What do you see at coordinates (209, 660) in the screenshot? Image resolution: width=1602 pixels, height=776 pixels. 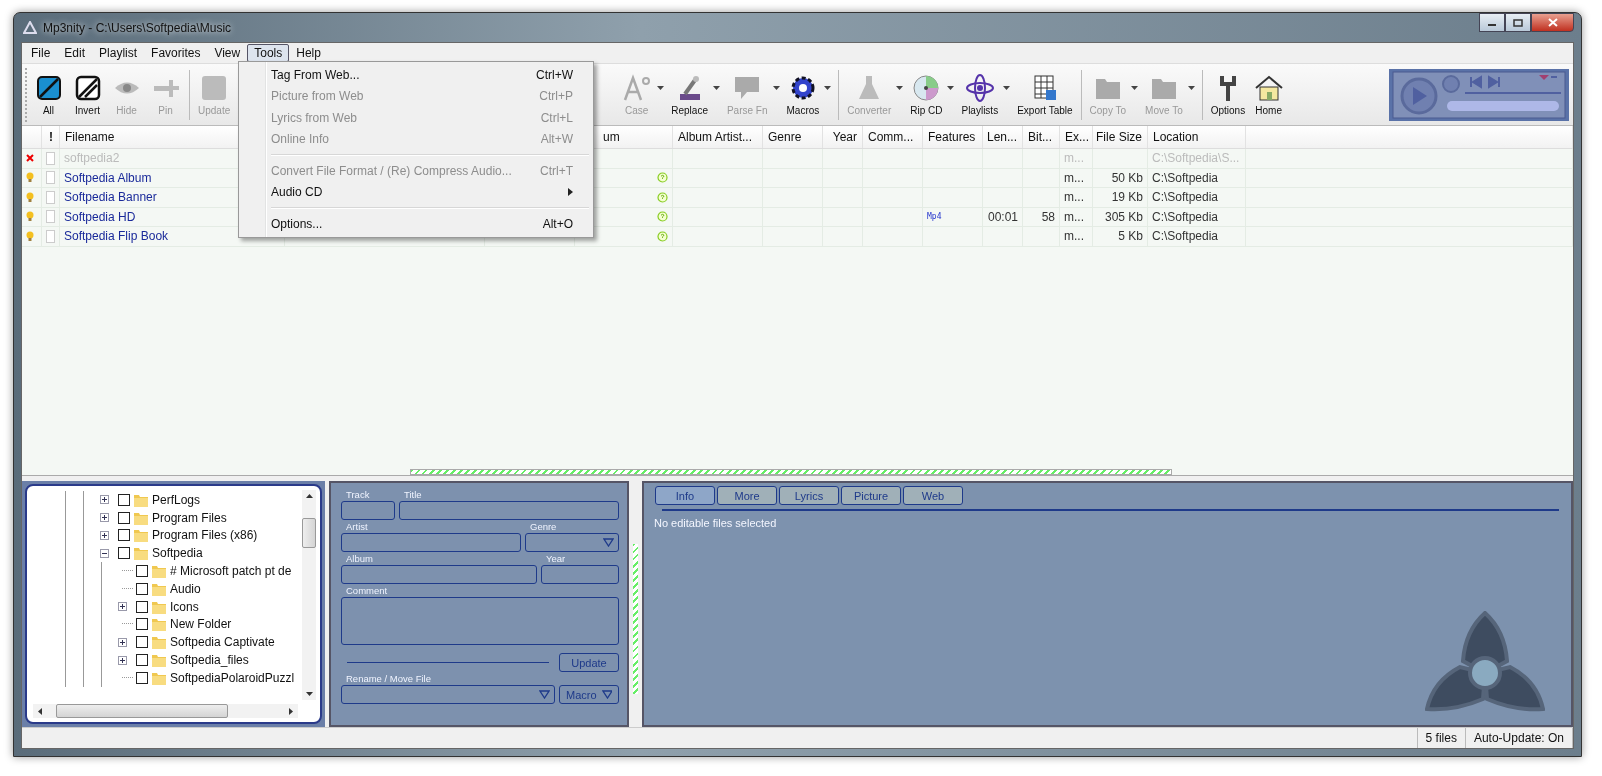 I see `tree-item: Softpedia_files` at bounding box center [209, 660].